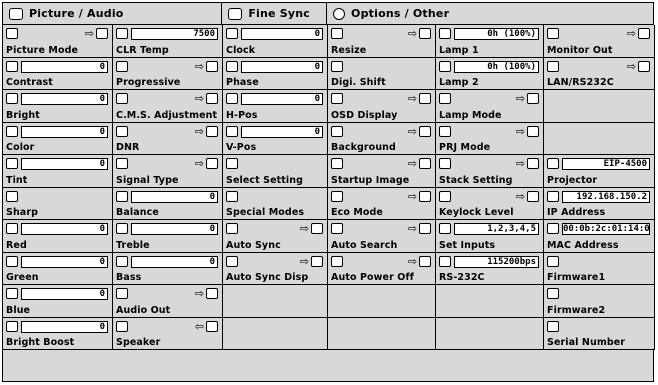 The width and height of the screenshot is (658, 385). I want to click on setting-cell: ⇨ Lamp Mode, so click(490, 106).